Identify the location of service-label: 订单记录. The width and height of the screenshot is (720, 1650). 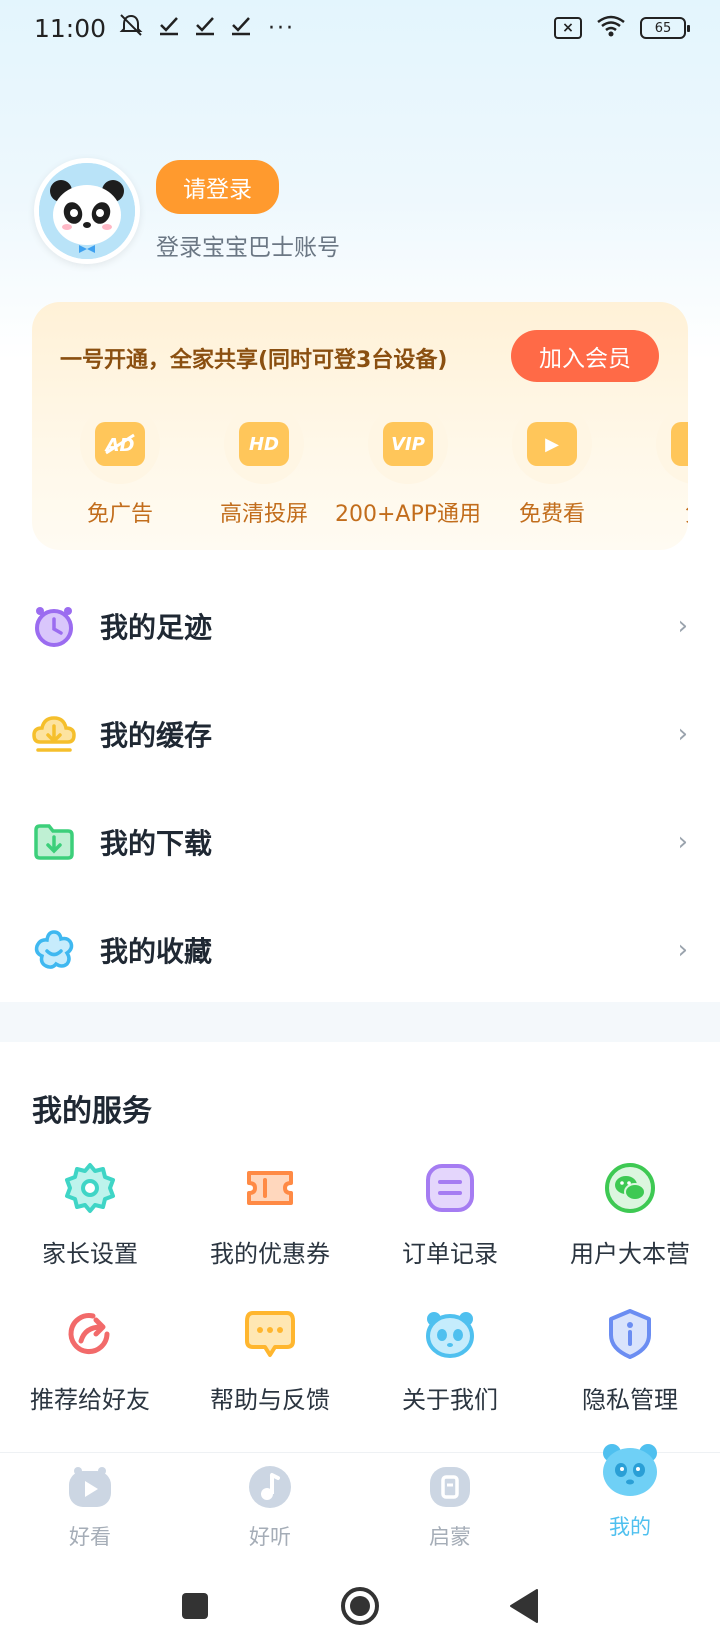
(450, 1254).